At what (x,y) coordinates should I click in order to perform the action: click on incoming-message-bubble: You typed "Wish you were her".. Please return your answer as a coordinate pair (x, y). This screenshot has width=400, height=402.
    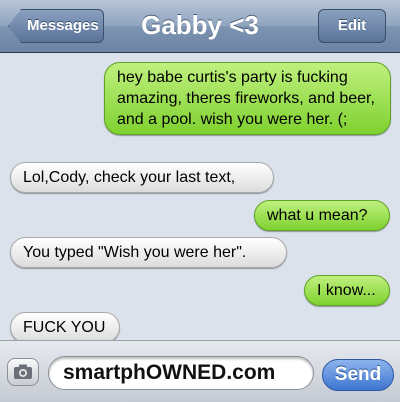
    Looking at the image, I should click on (148, 252).